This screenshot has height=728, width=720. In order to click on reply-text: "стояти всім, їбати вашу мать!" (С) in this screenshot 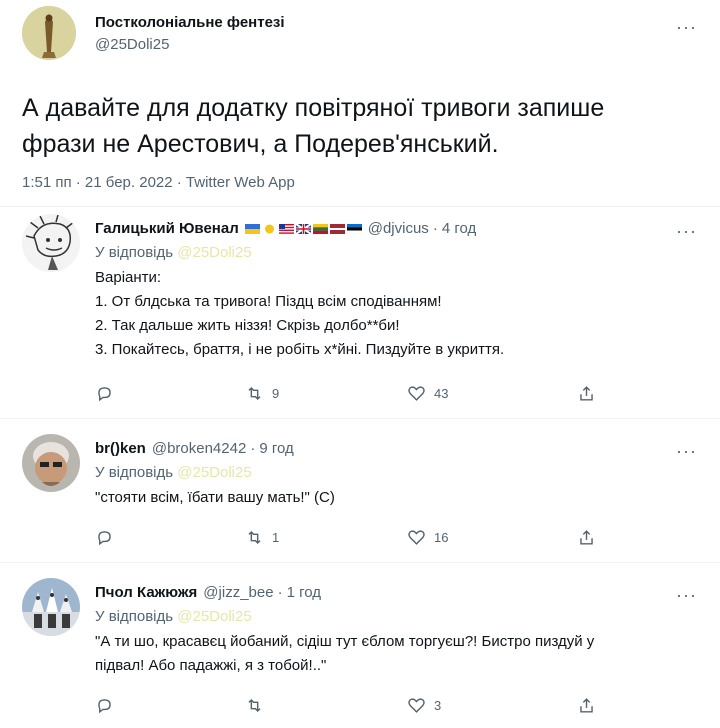, I will do `click(395, 498)`.